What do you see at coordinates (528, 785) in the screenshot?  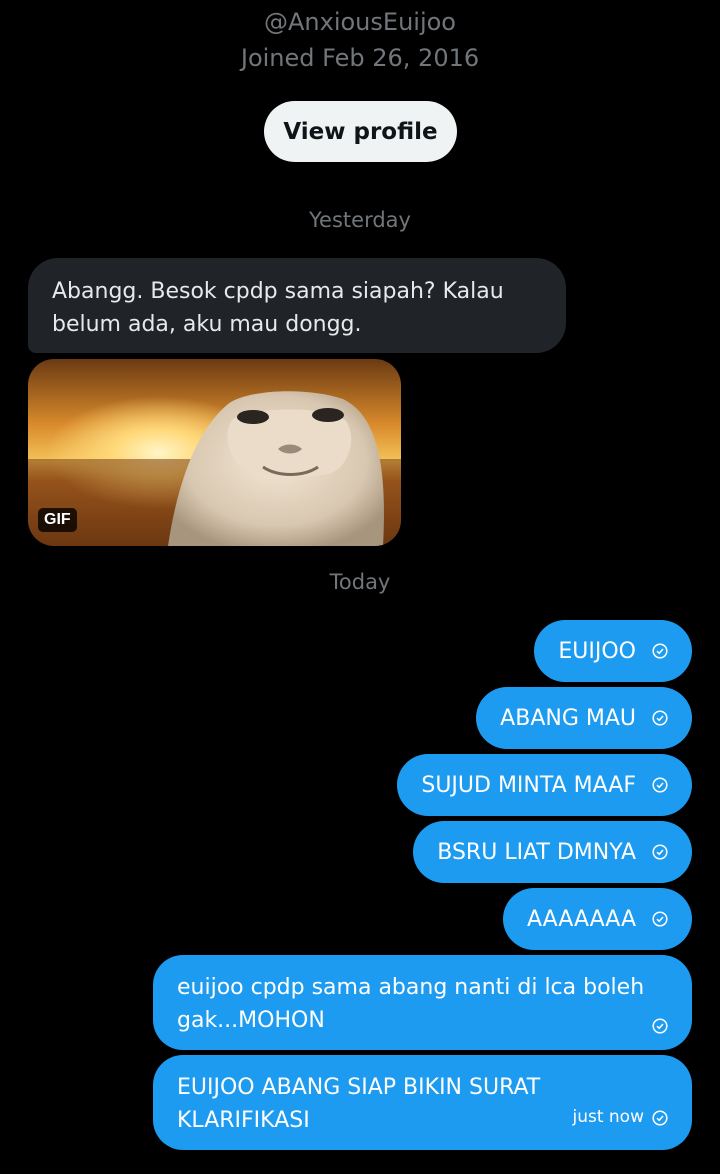 I see `message-text: SUJUD MINTA MAAF` at bounding box center [528, 785].